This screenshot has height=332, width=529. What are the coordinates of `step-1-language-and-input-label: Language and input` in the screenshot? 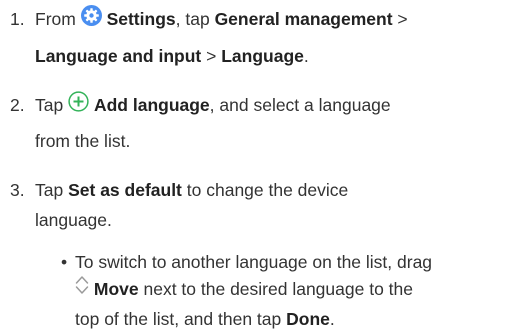 It's located at (118, 56).